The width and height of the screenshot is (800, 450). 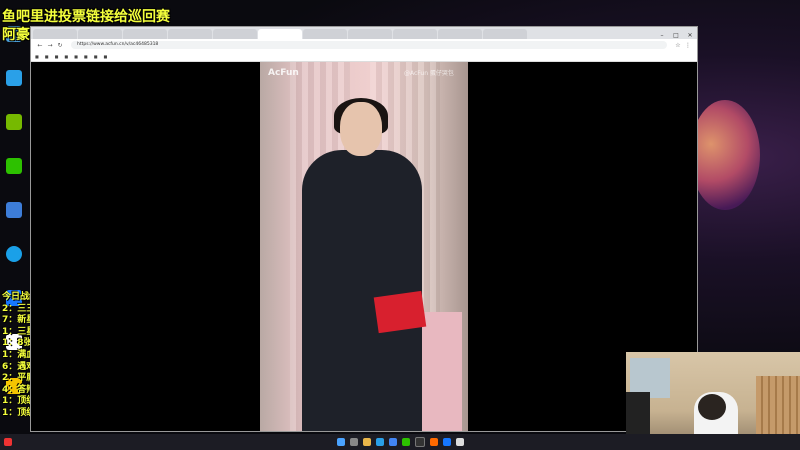 I want to click on extensions-icon: ⋮, so click(x=688, y=45).